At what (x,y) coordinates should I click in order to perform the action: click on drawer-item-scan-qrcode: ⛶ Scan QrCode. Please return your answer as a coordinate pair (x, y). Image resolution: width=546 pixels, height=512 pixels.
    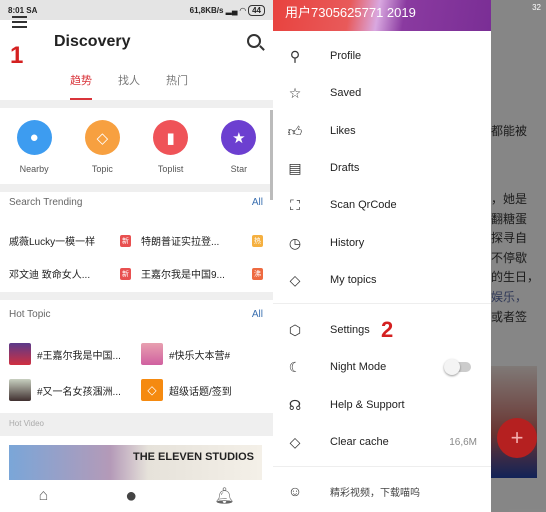
    Looking at the image, I should click on (382, 205).